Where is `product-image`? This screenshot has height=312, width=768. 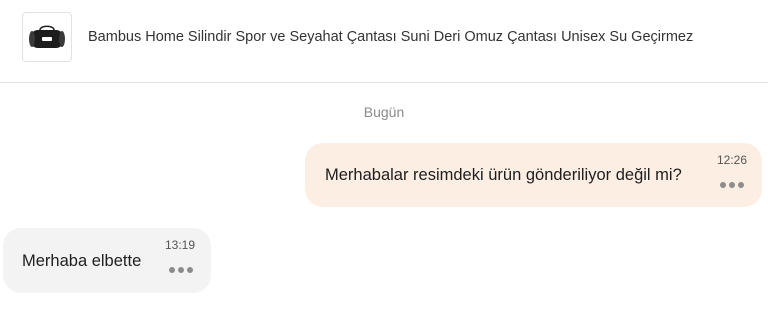
product-image is located at coordinates (47, 37).